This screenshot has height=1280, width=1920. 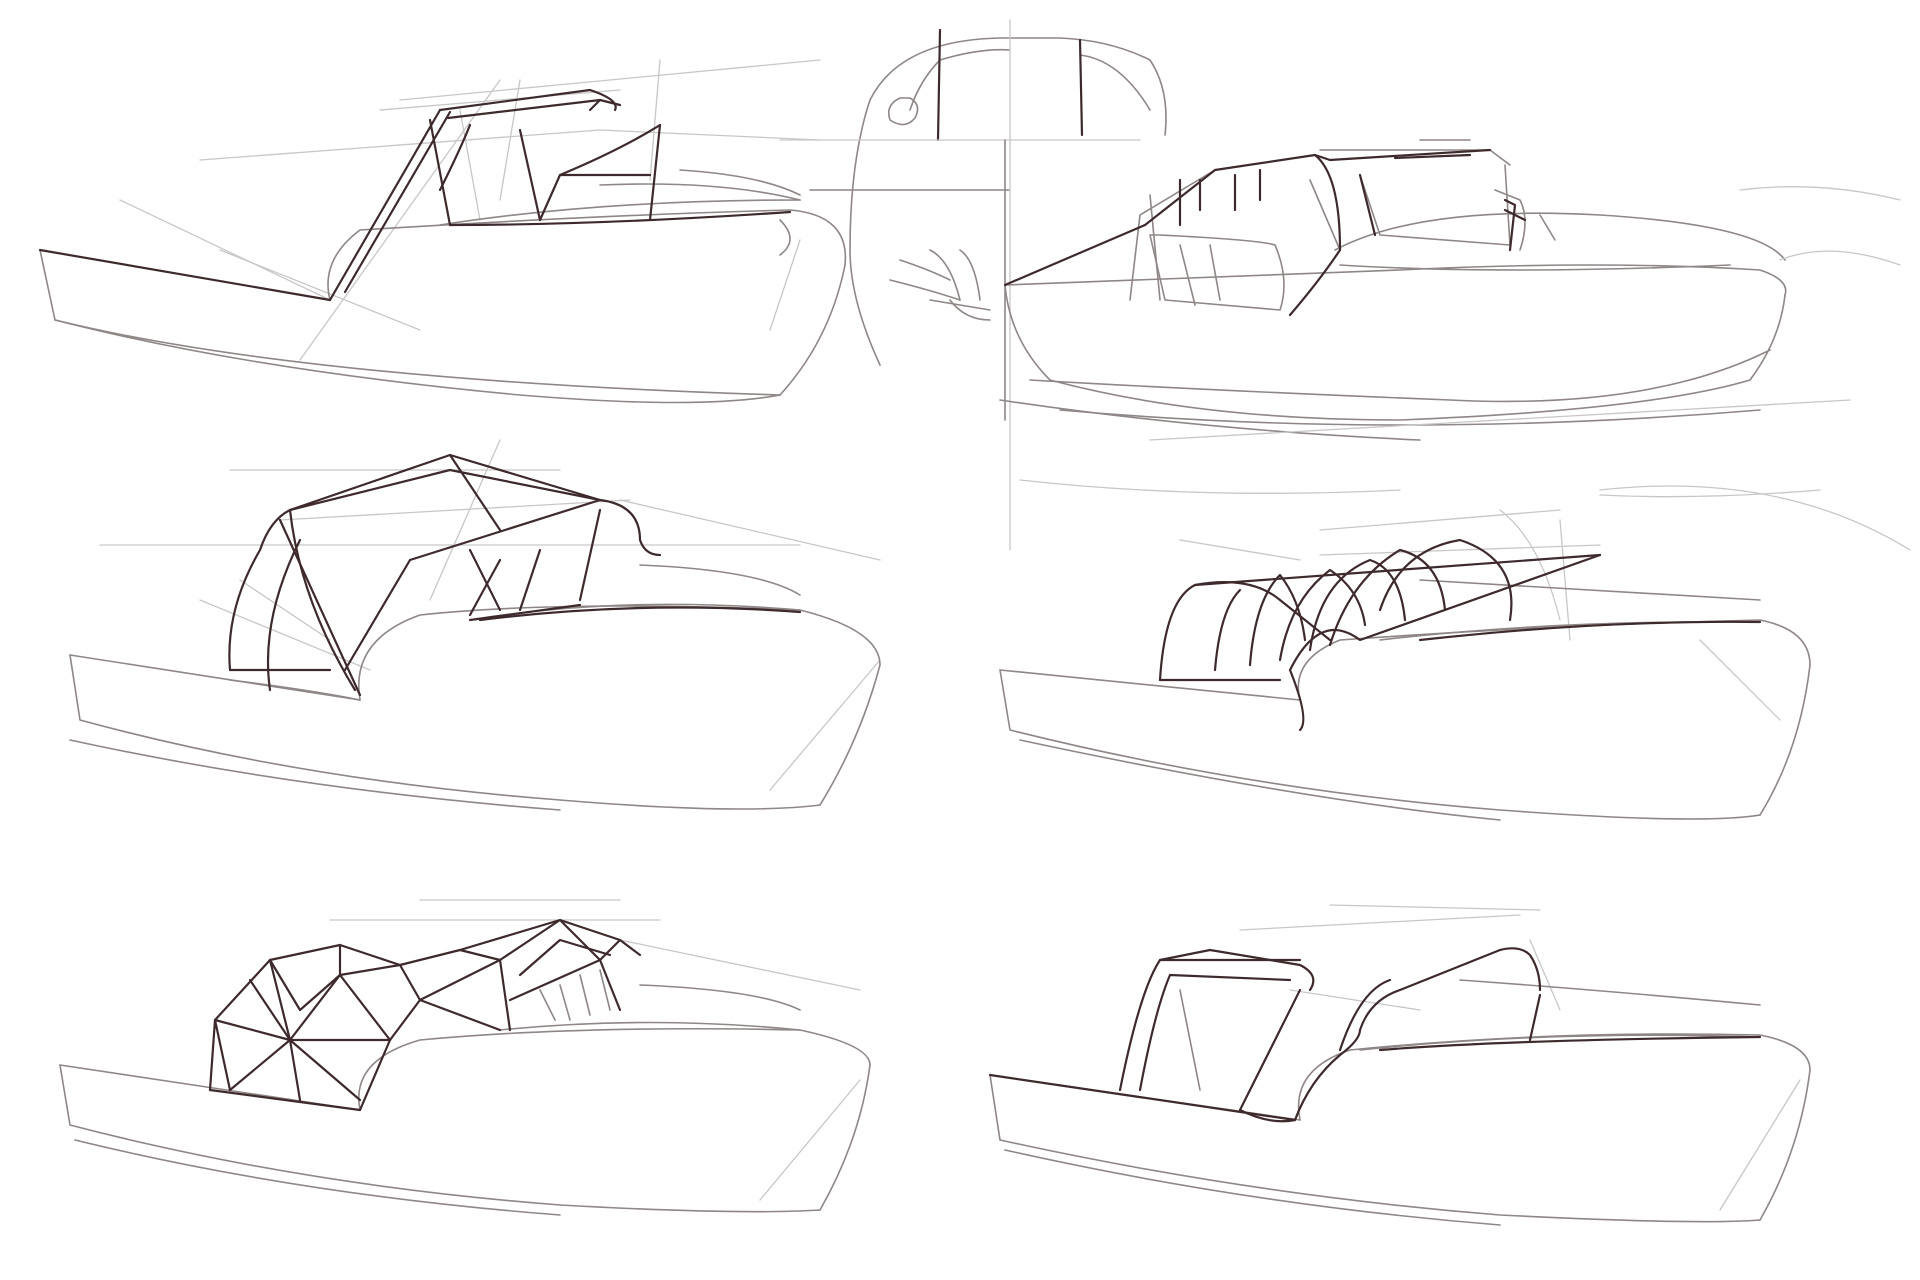 I want to click on boat-sketch-geodesic-canopy, so click(x=465, y=1057).